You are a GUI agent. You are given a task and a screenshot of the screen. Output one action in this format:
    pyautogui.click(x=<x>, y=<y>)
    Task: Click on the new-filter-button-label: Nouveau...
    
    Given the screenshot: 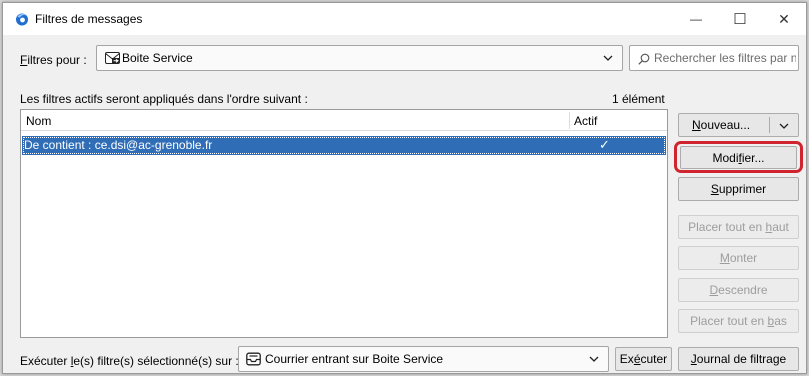 What is the action you would take?
    pyautogui.click(x=721, y=125)
    